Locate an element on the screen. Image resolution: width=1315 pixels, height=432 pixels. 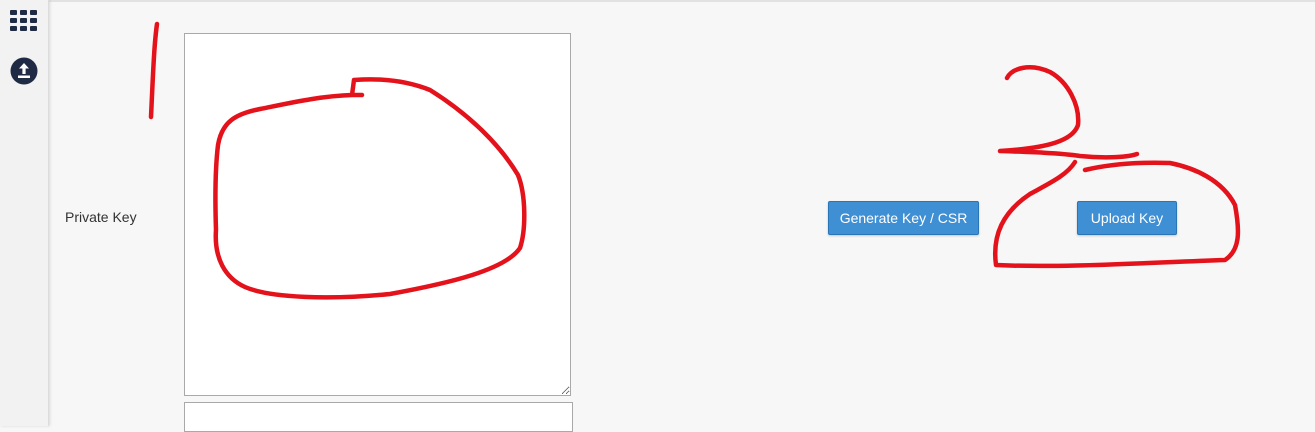
upload-icon is located at coordinates (24, 71).